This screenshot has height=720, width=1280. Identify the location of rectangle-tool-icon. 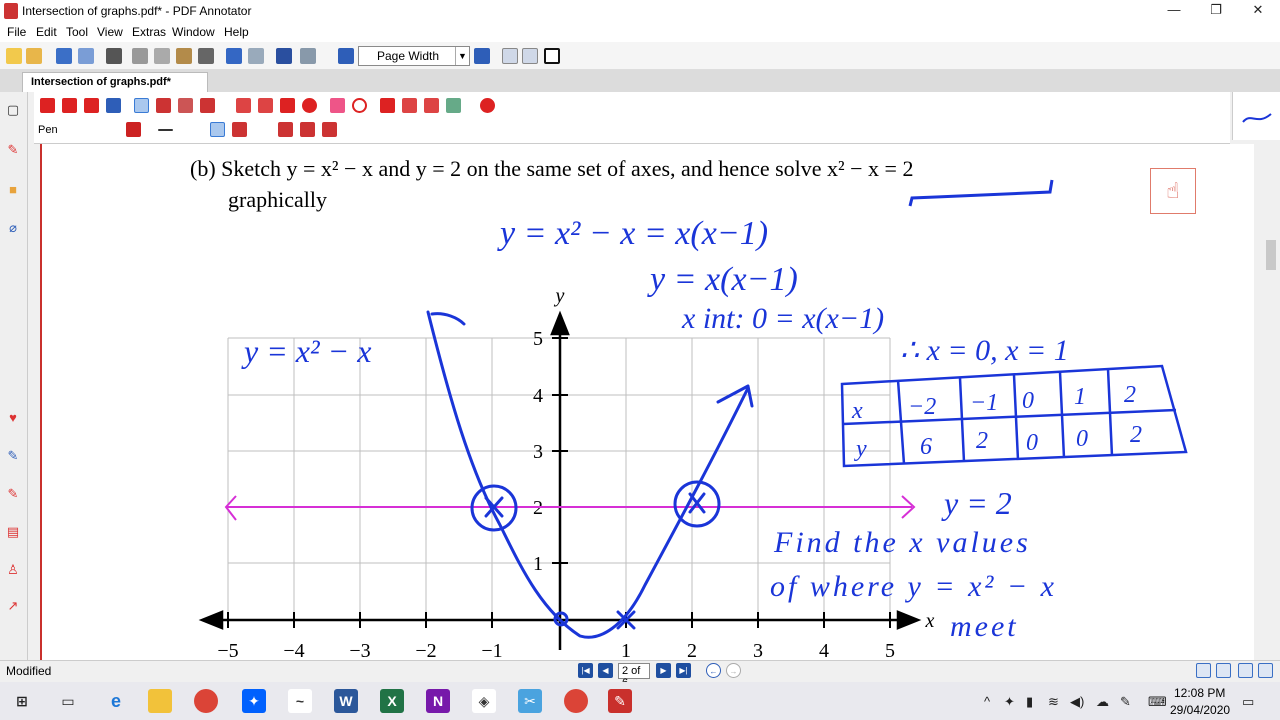
(287, 105).